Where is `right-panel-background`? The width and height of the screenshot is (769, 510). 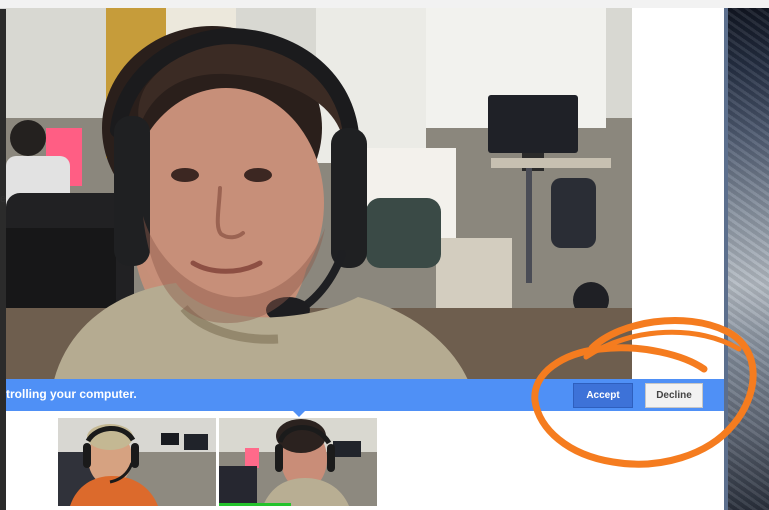 right-panel-background is located at coordinates (678, 194).